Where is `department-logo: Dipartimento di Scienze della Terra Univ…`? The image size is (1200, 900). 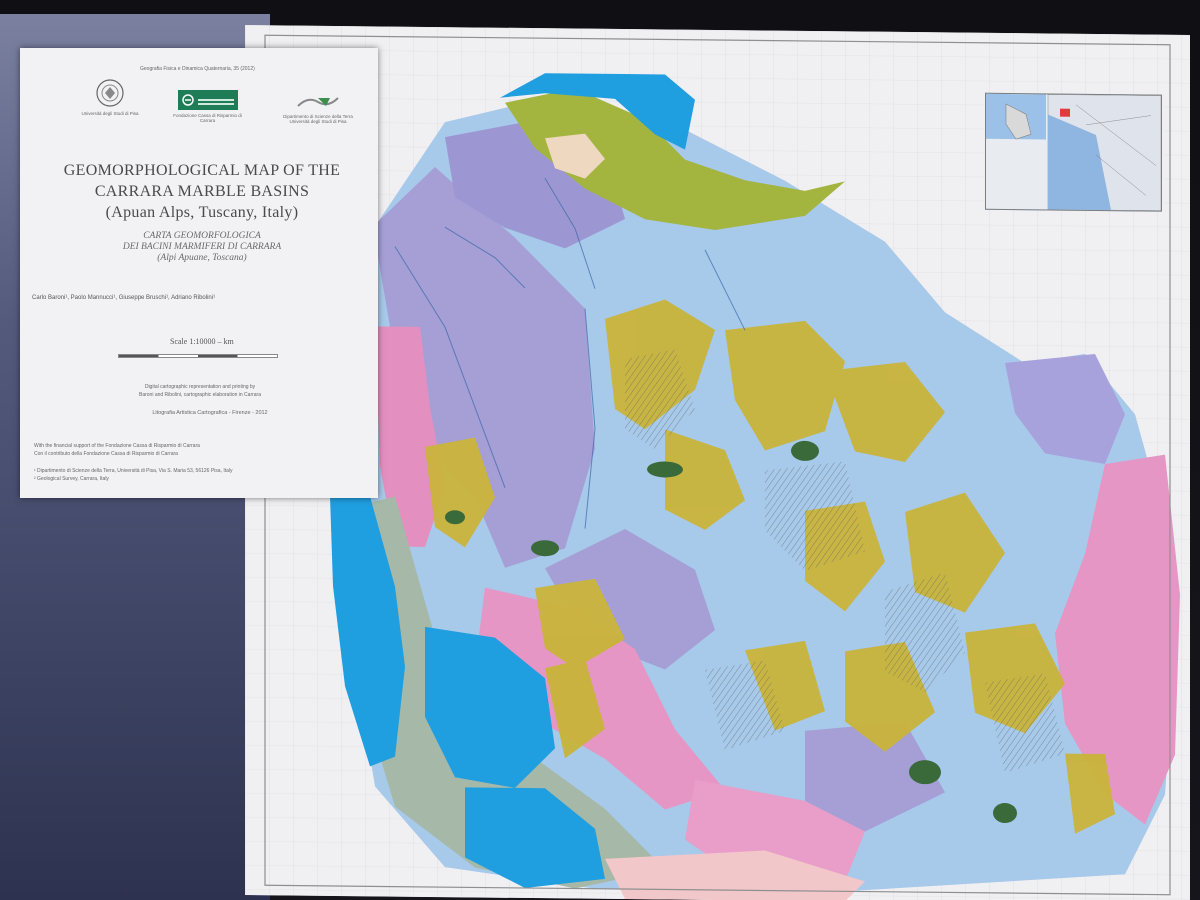 department-logo: Dipartimento di Scienze della Terra Univ… is located at coordinates (318, 109).